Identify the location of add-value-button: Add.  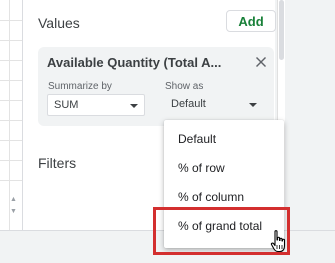
(251, 21).